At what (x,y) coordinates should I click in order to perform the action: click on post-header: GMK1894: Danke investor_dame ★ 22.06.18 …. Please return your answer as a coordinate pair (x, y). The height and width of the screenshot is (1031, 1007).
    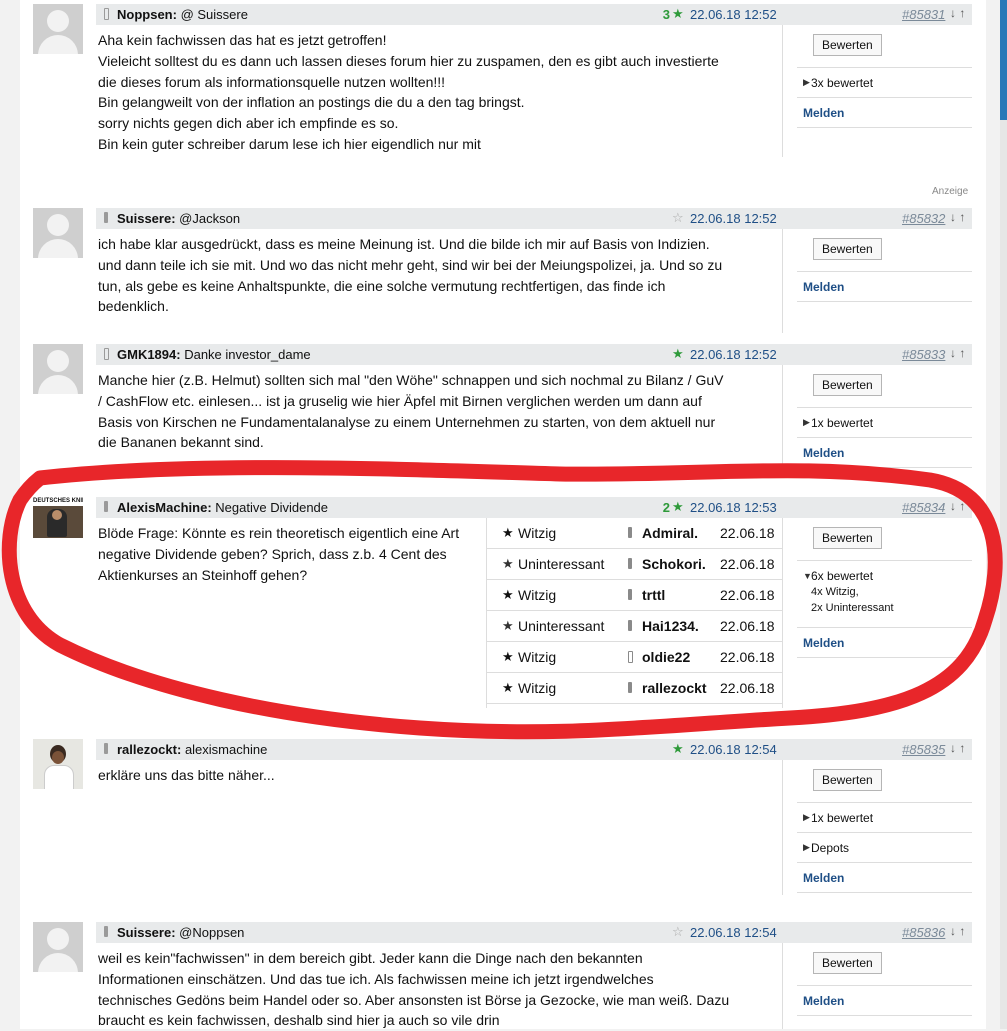
    Looking at the image, I should click on (534, 354).